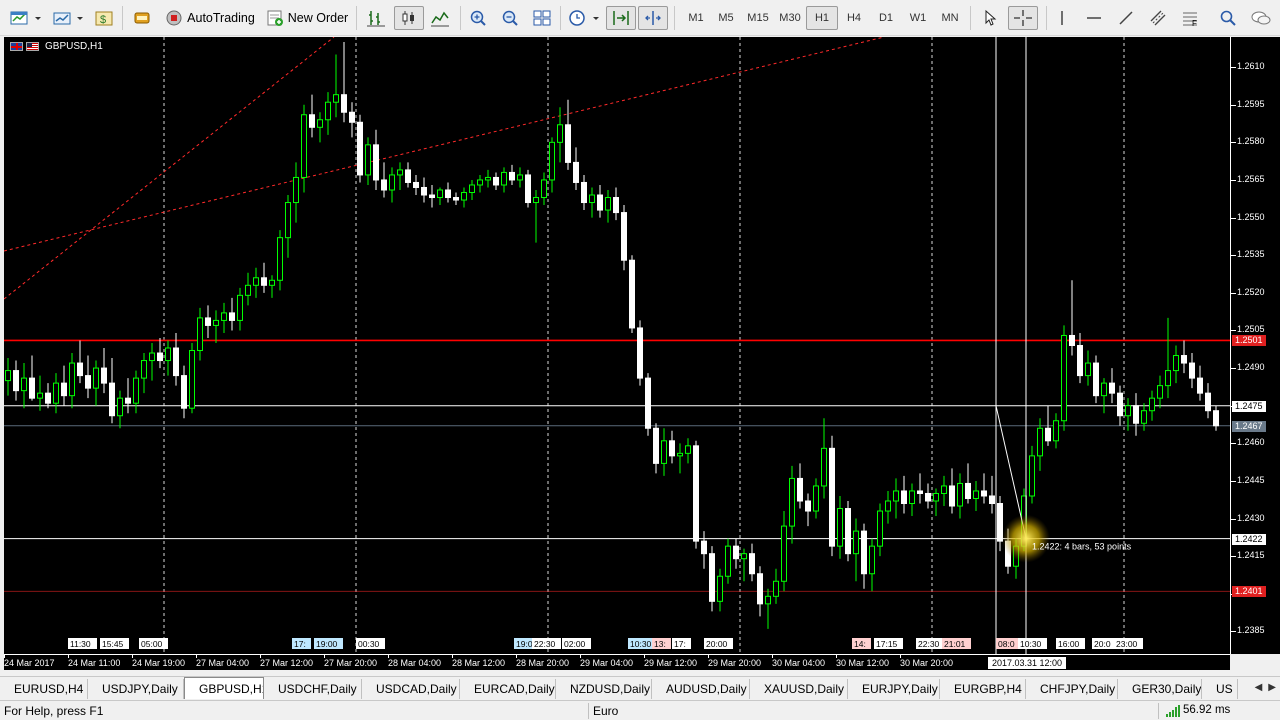  Describe the element at coordinates (1072, 689) in the screenshot. I see `chart-tab-chfjpy-daily: CHFJPY,Daily` at that location.